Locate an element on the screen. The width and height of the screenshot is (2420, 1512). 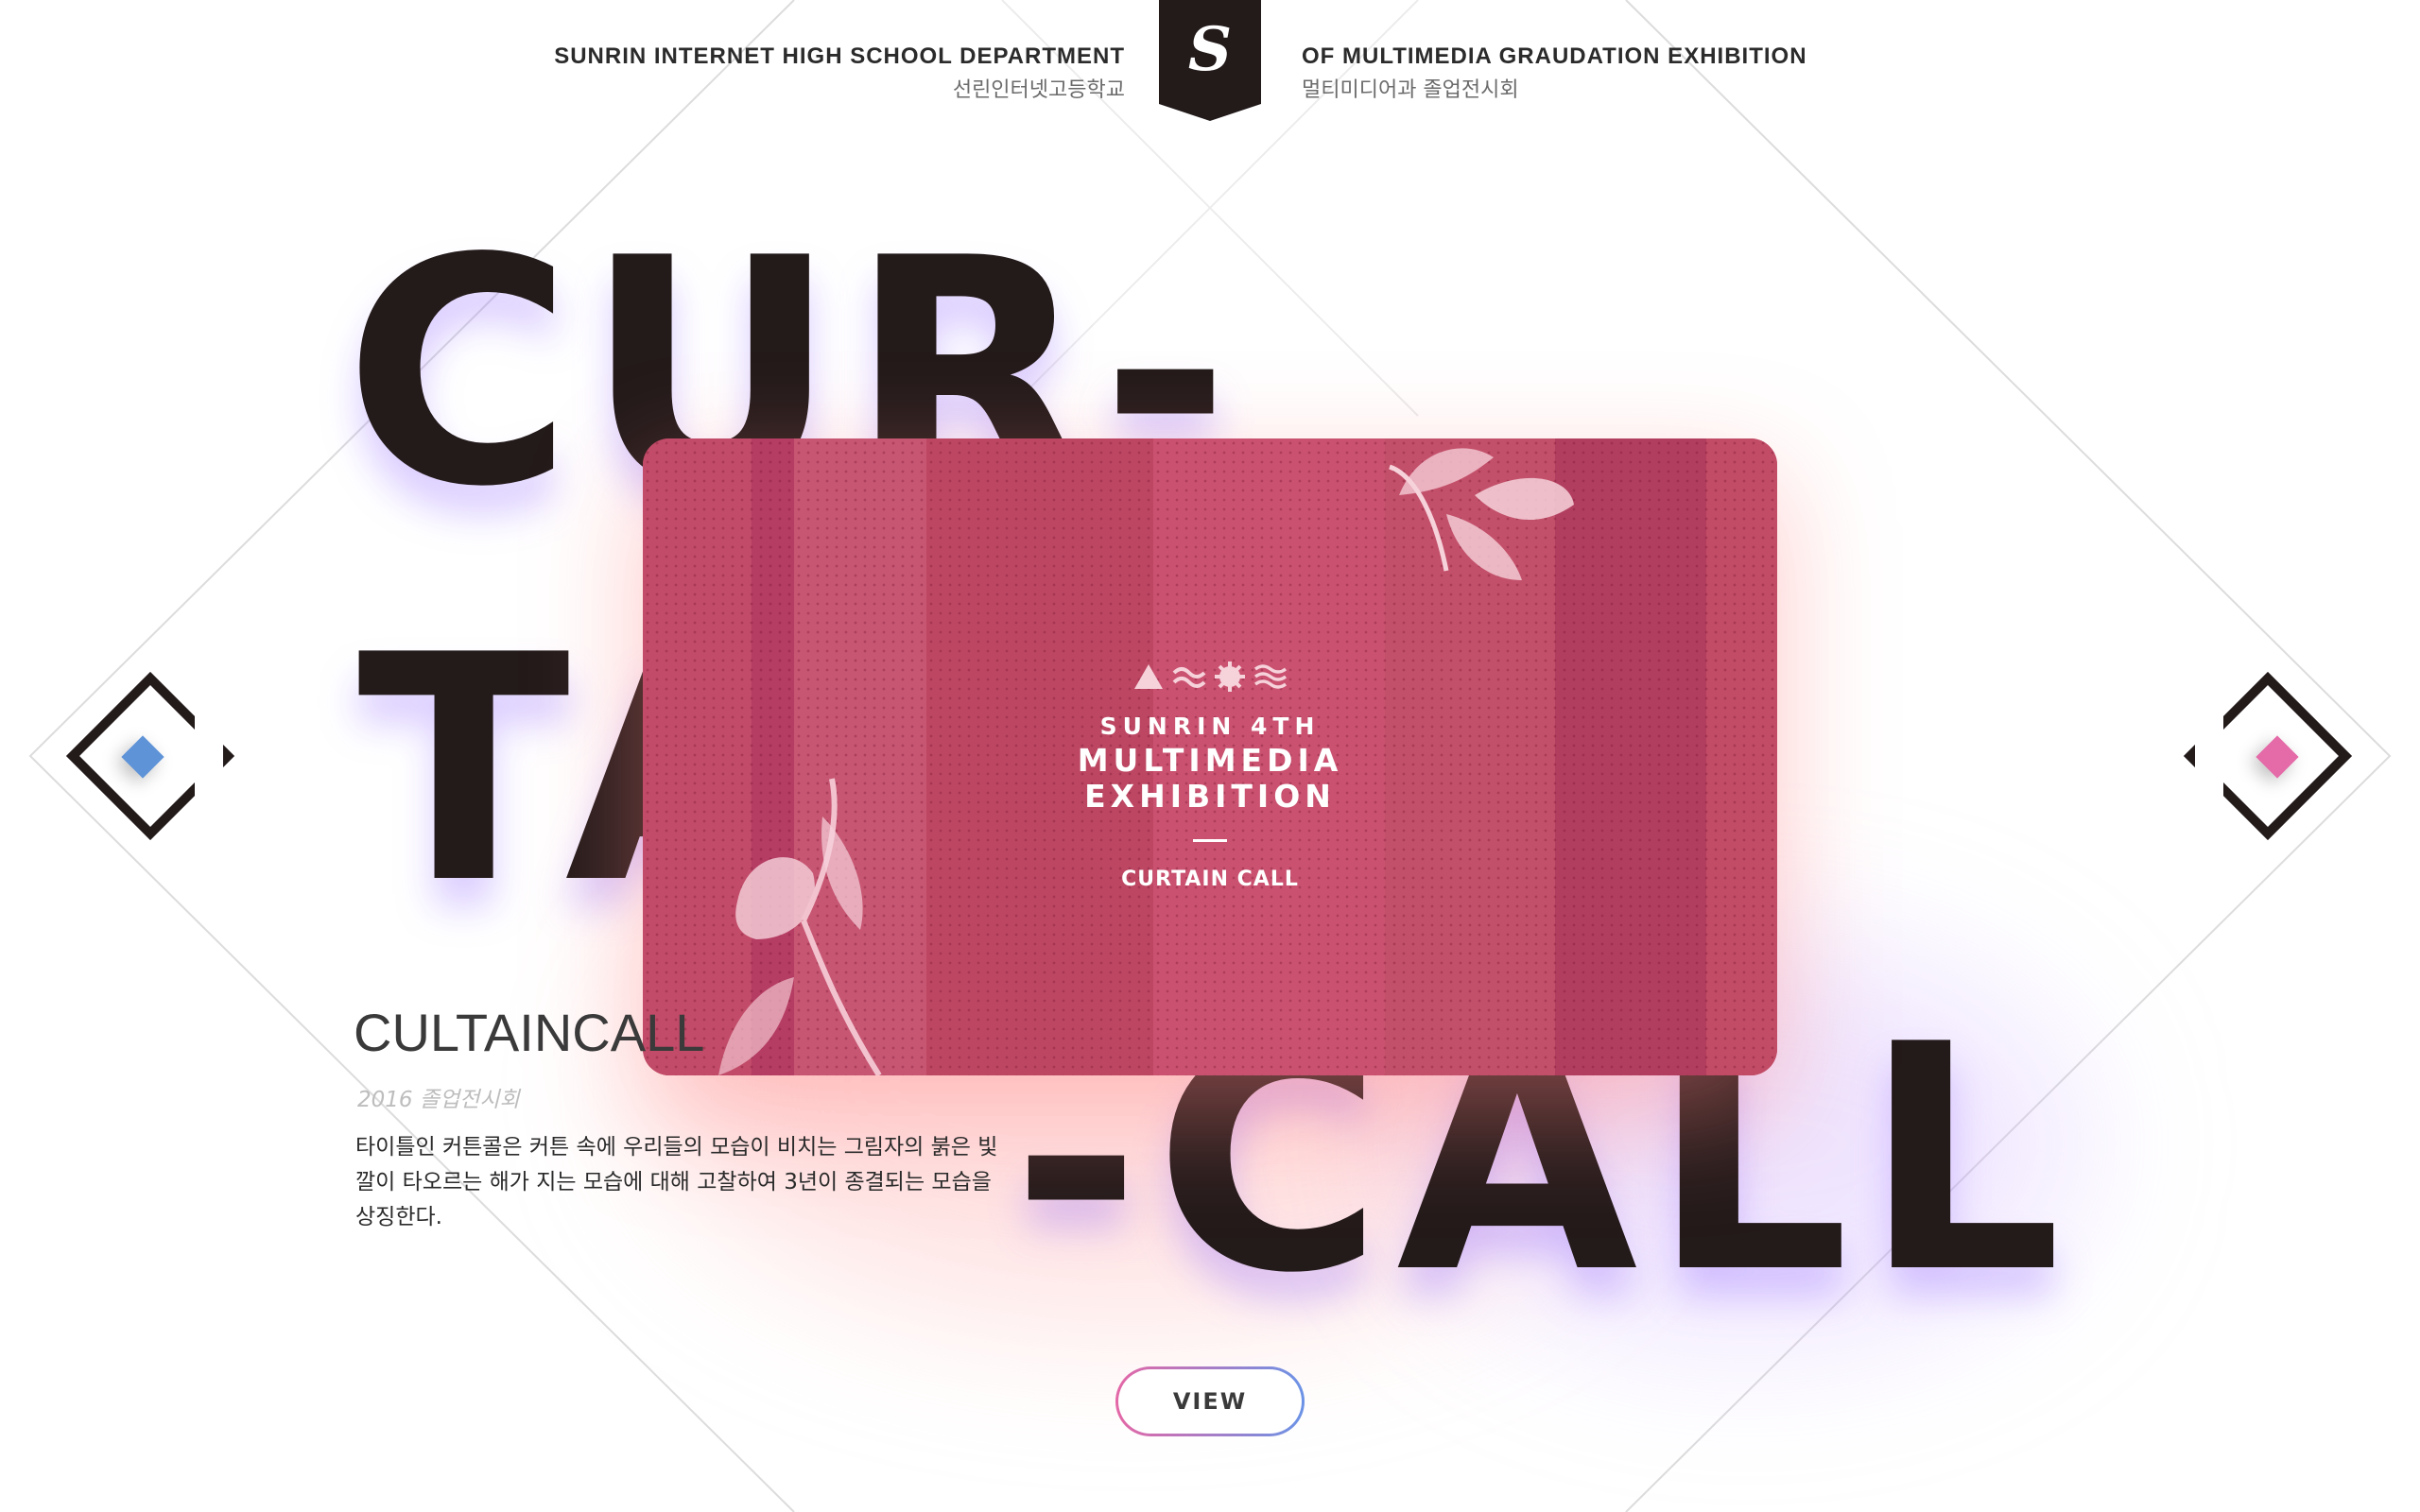
view-button-label: VIEW is located at coordinates (1210, 1401).